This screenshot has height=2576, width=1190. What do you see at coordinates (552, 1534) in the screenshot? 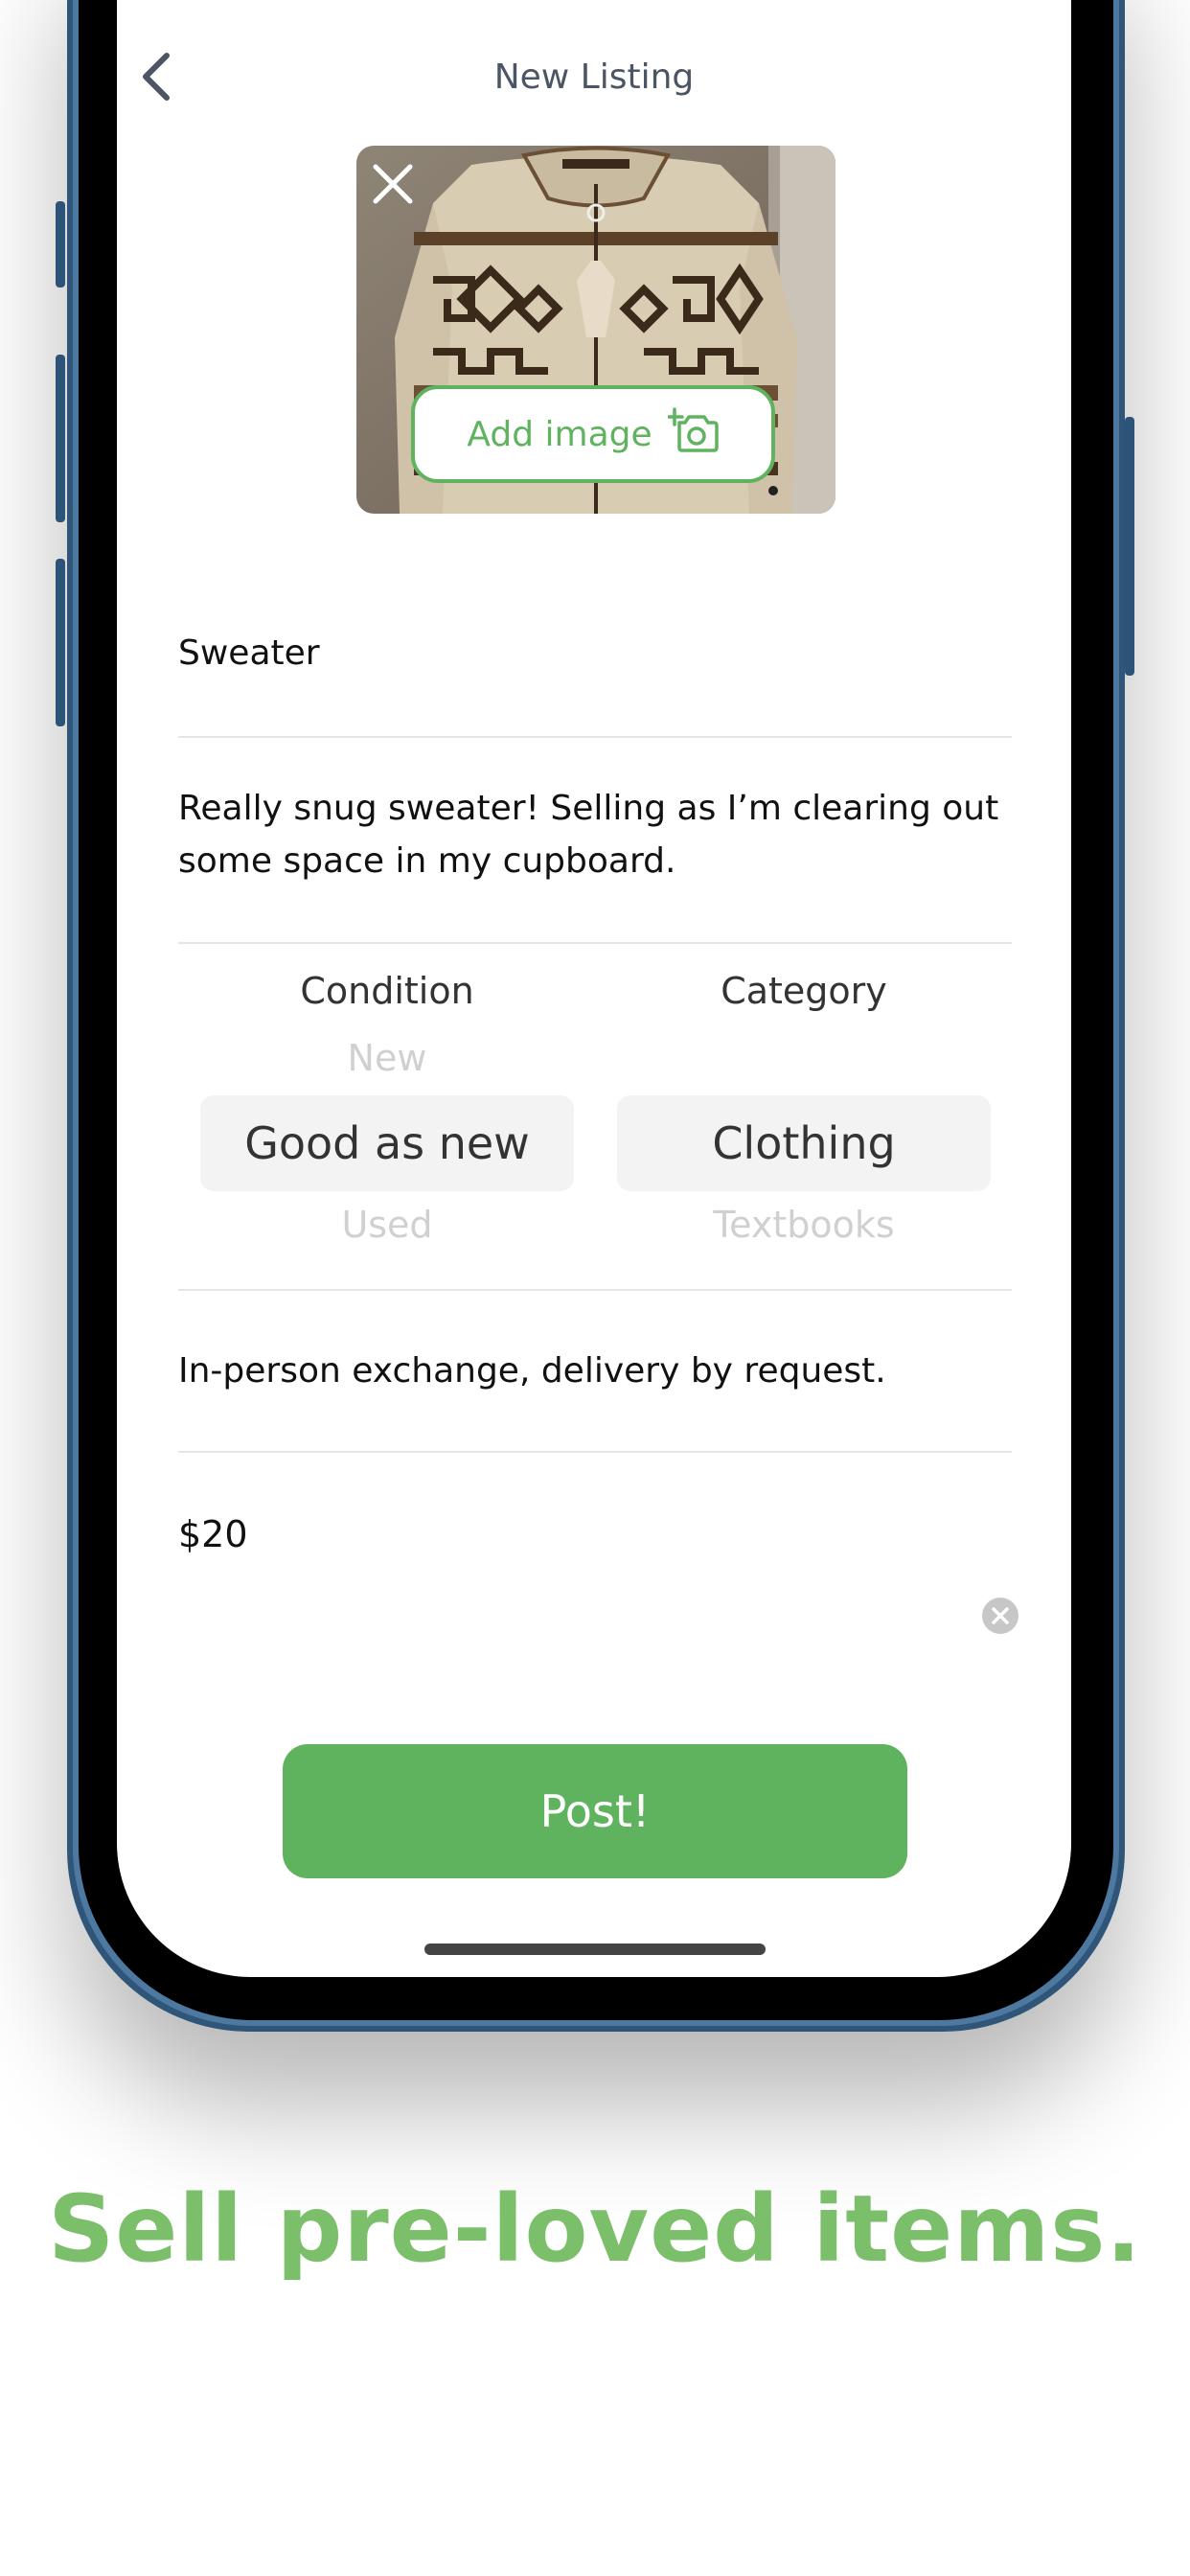
I see `price-field: $20` at bounding box center [552, 1534].